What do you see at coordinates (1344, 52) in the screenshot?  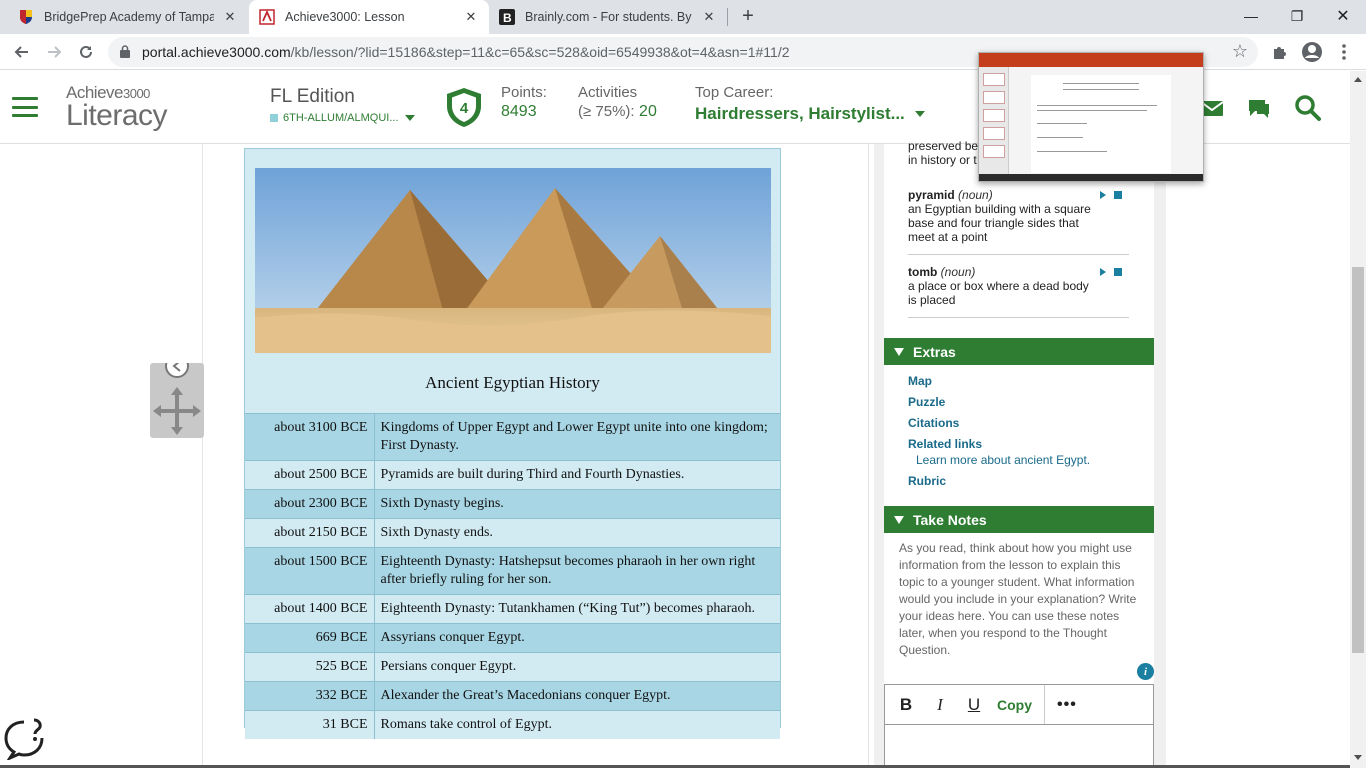 I see `browser-menu-icon` at bounding box center [1344, 52].